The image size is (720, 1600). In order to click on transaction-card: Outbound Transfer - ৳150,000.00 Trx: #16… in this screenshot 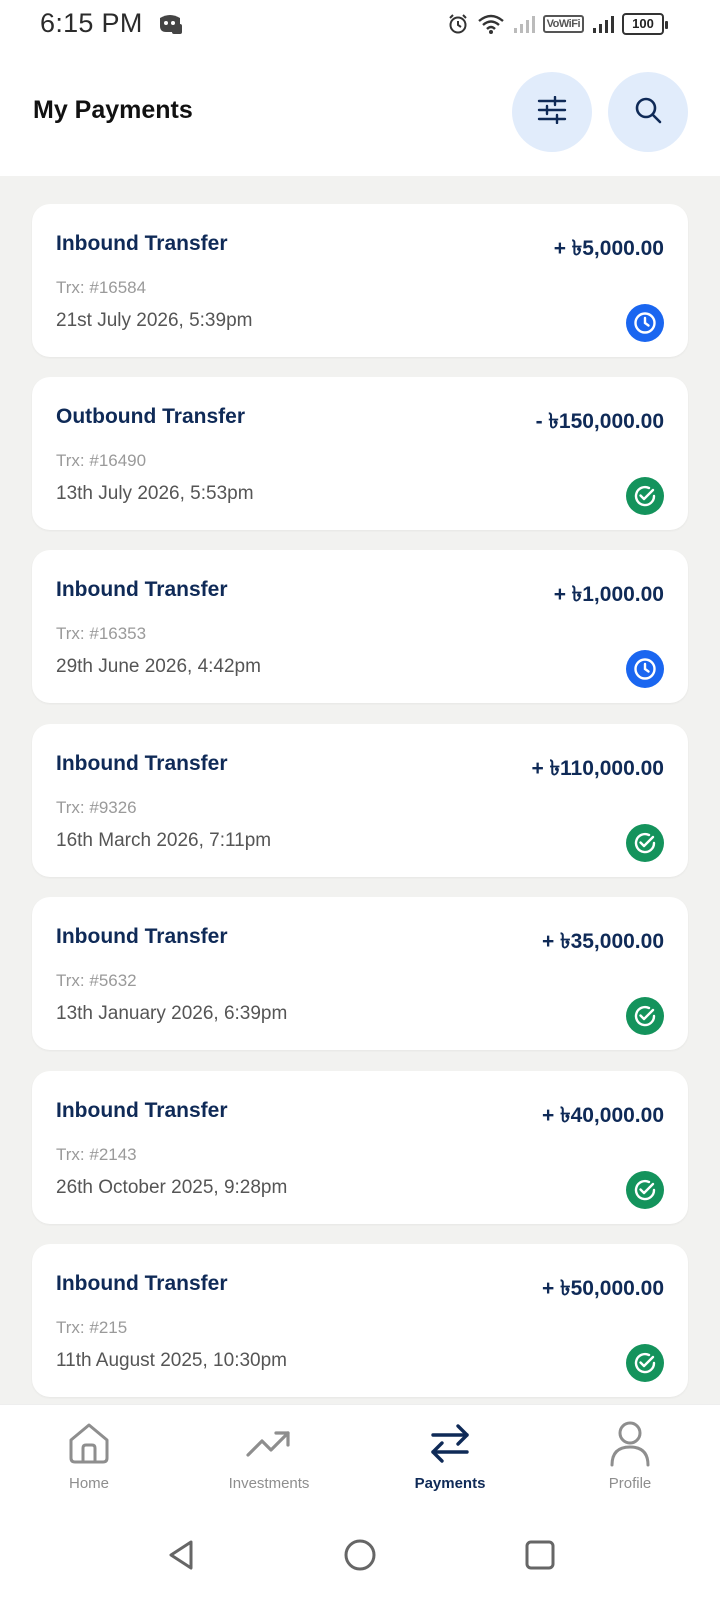, I will do `click(360, 453)`.